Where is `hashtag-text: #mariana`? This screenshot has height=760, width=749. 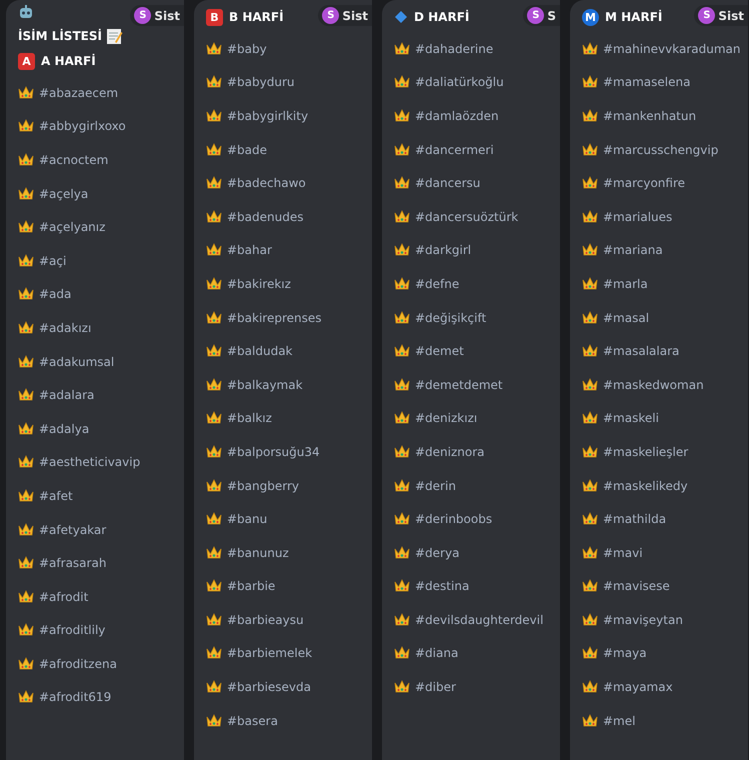
hashtag-text: #mariana is located at coordinates (633, 250).